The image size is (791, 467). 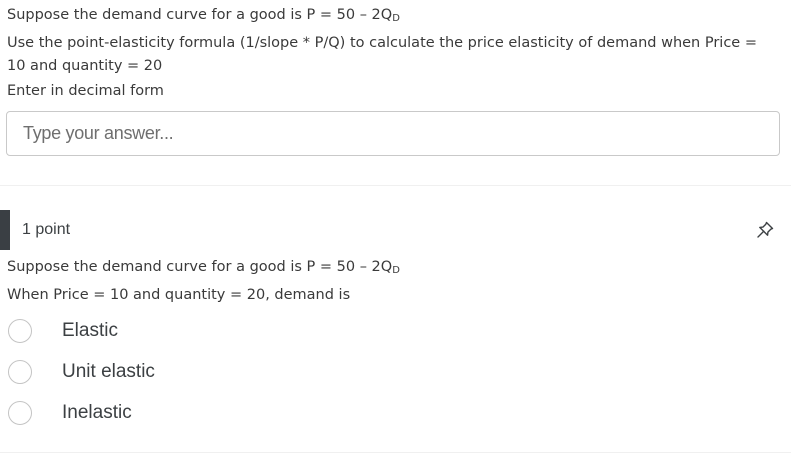 I want to click on question-1-instruction-cont: 10 and quantity = 20, so click(x=85, y=66).